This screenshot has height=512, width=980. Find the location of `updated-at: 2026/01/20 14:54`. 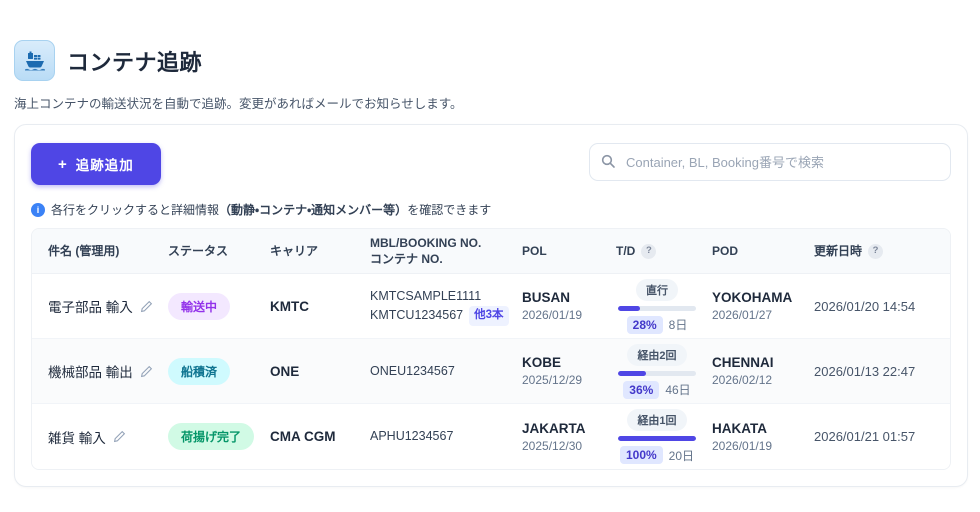

updated-at: 2026/01/20 14:54 is located at coordinates (865, 306).